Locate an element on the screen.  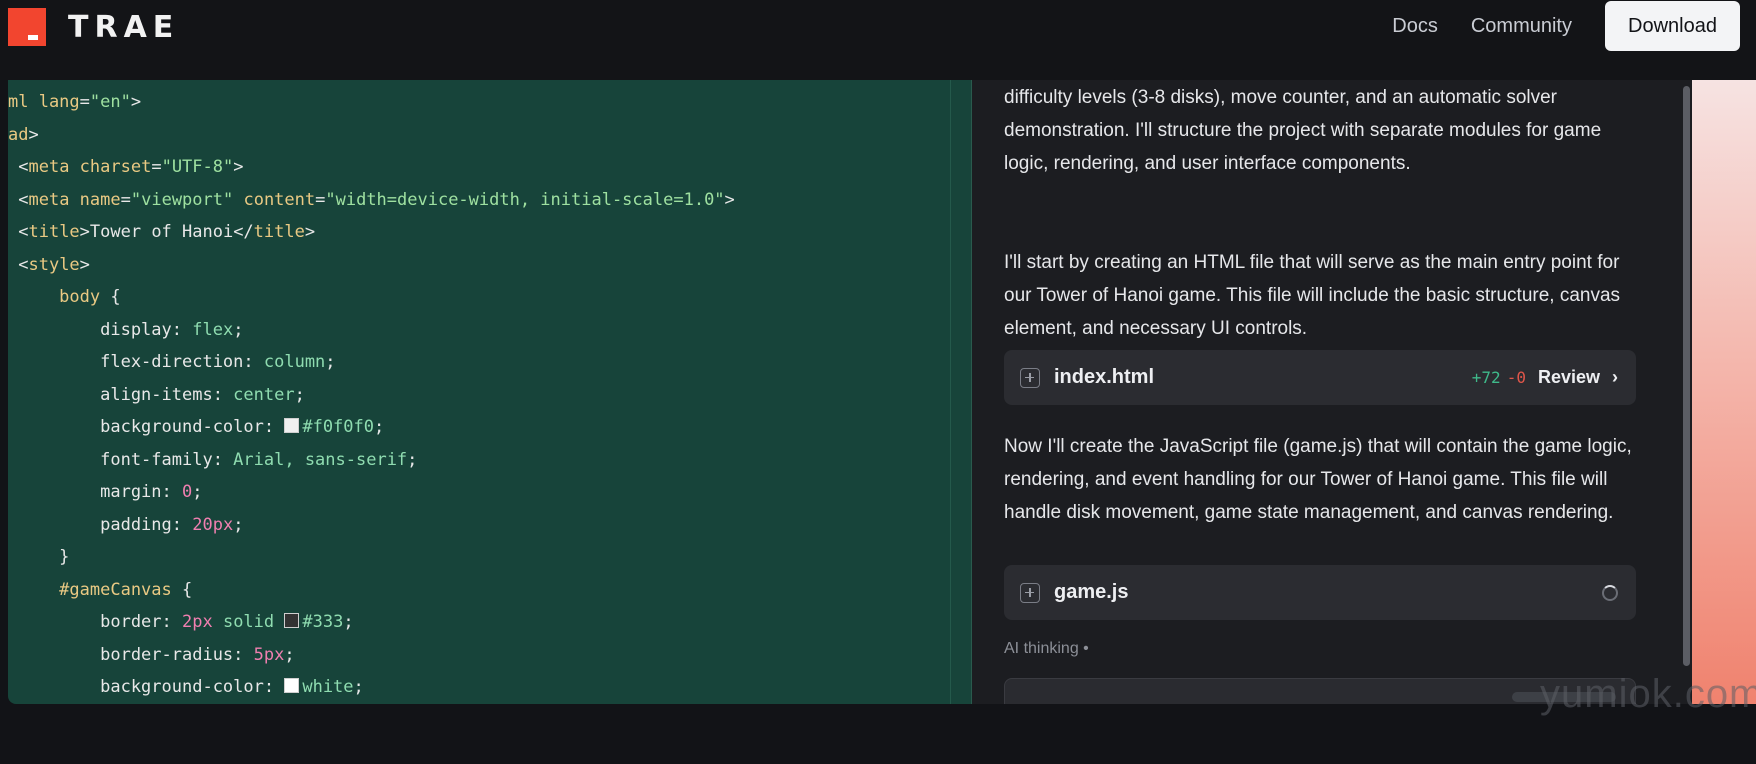
code-line: } is located at coordinates (39, 557).